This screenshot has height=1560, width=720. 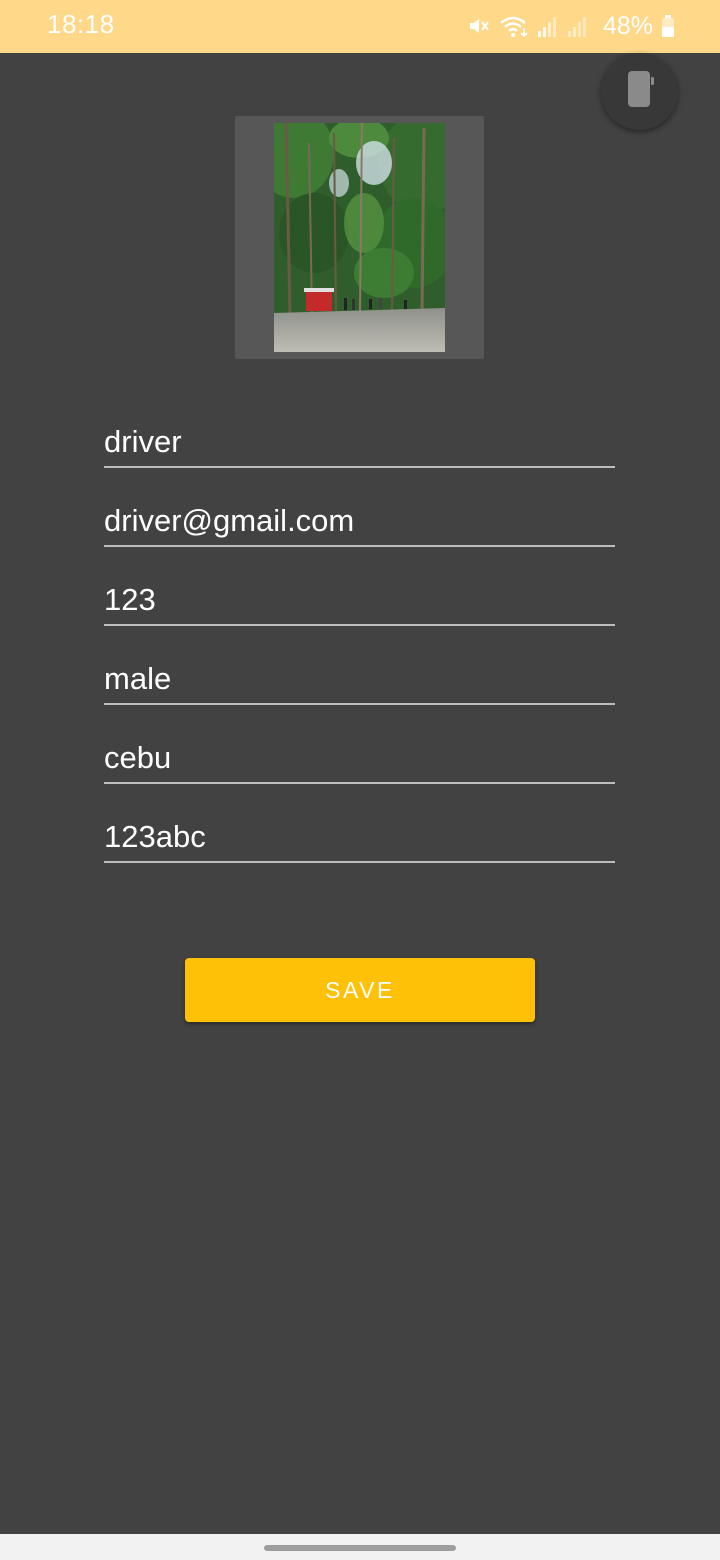 What do you see at coordinates (143, 441) in the screenshot?
I see `name-field-value: driver` at bounding box center [143, 441].